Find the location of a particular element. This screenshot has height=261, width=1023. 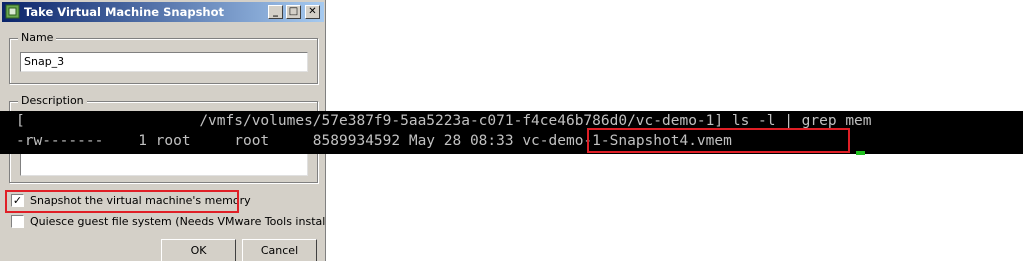

name-group: Name Snap_3 is located at coordinates (163, 57).